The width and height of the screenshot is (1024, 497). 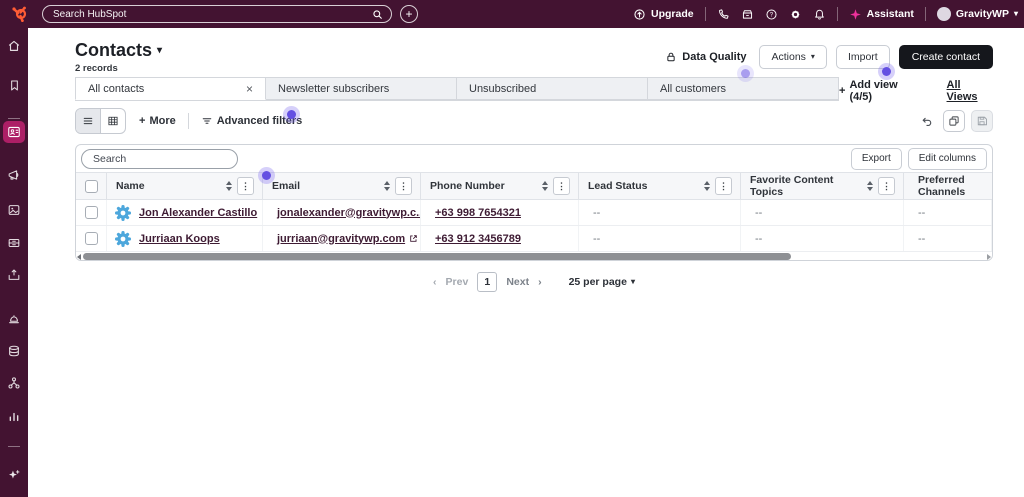 I want to click on table-search-input, so click(x=160, y=158).